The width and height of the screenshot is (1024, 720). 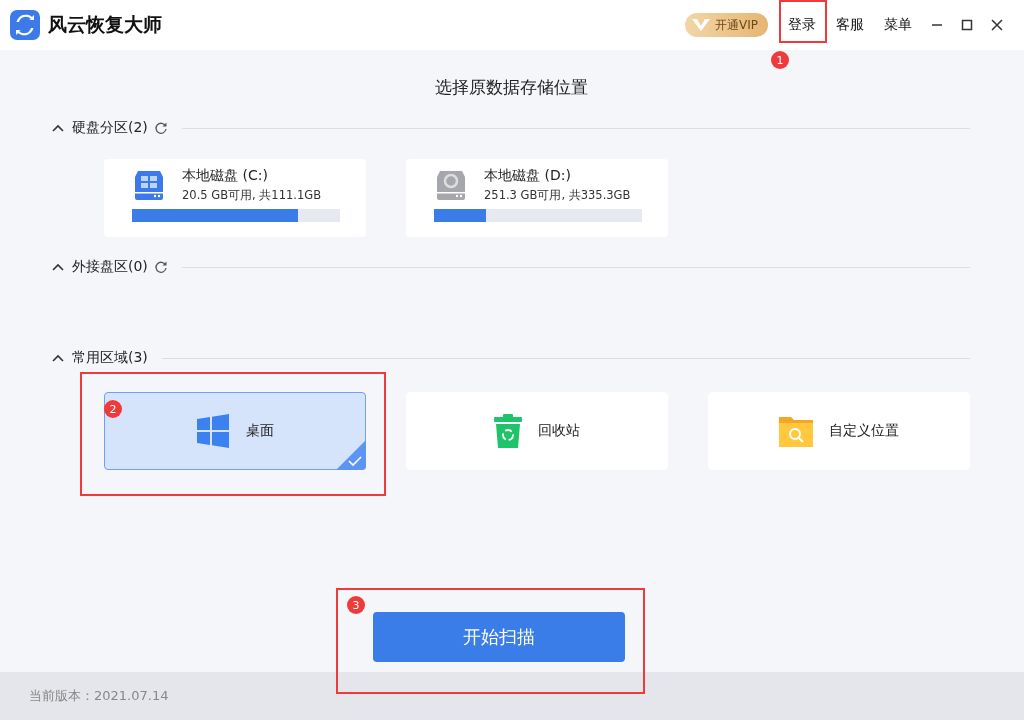 I want to click on folder-search-icon, so click(x=796, y=431).